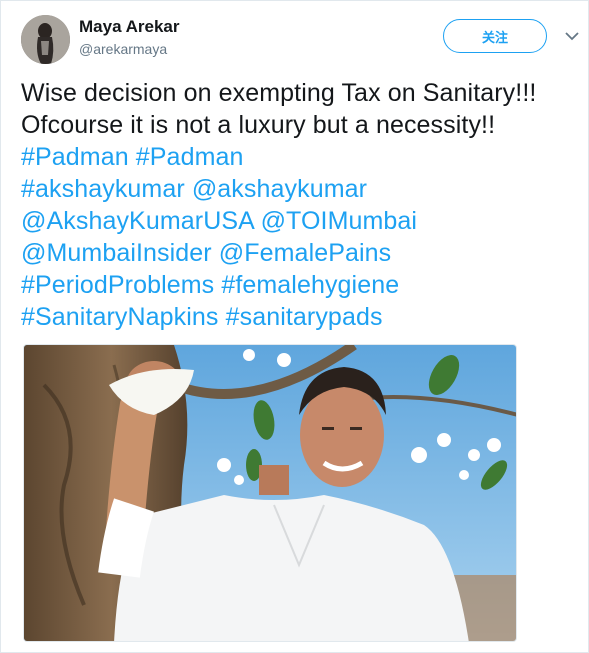 Image resolution: width=589 pixels, height=653 pixels. I want to click on avatar, so click(45, 39).